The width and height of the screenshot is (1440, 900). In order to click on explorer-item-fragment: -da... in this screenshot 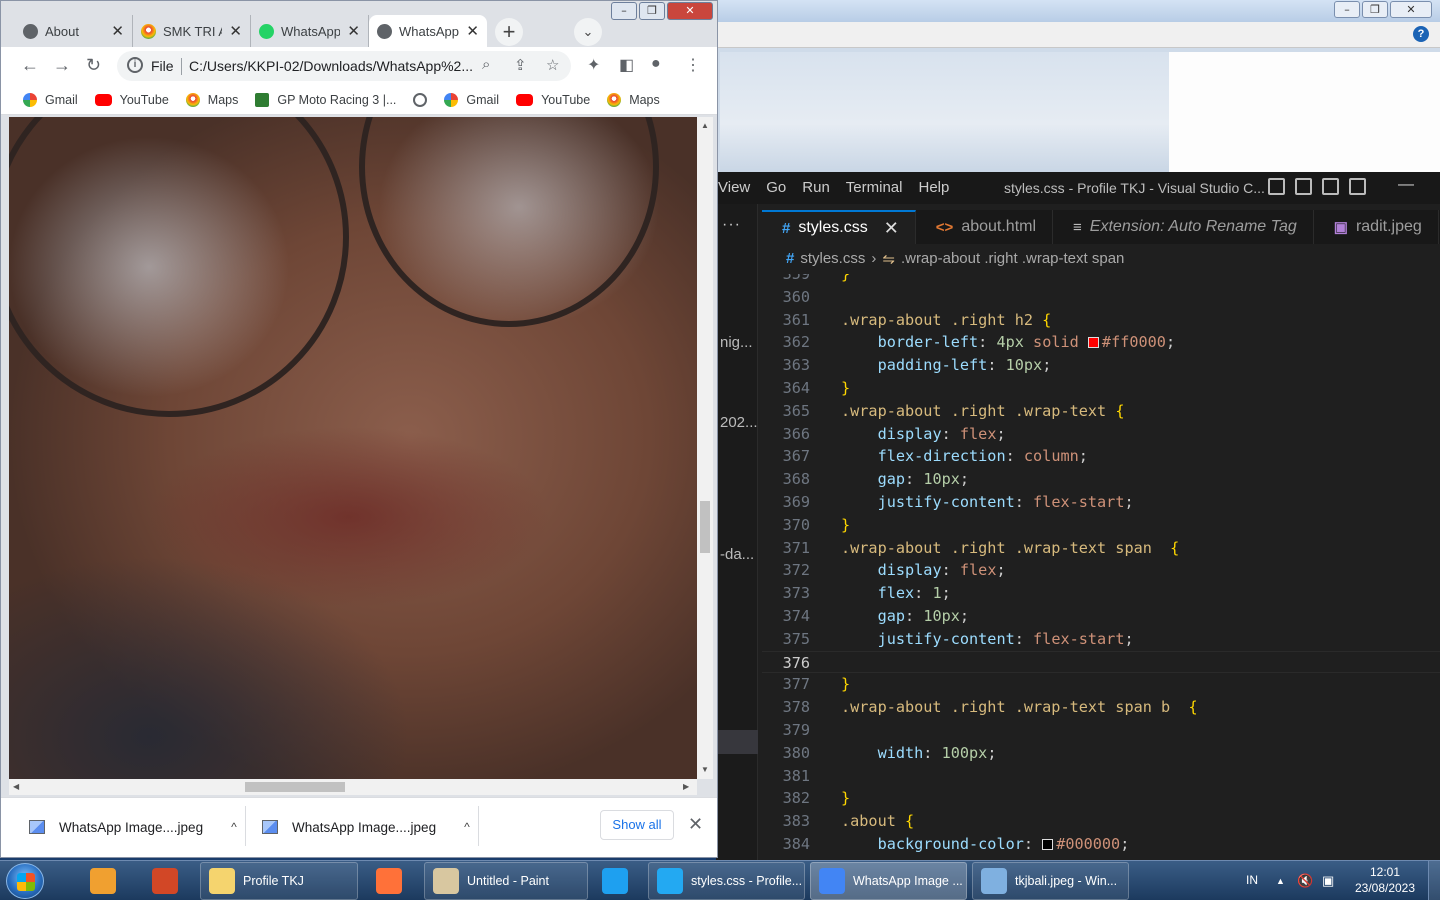, I will do `click(737, 554)`.